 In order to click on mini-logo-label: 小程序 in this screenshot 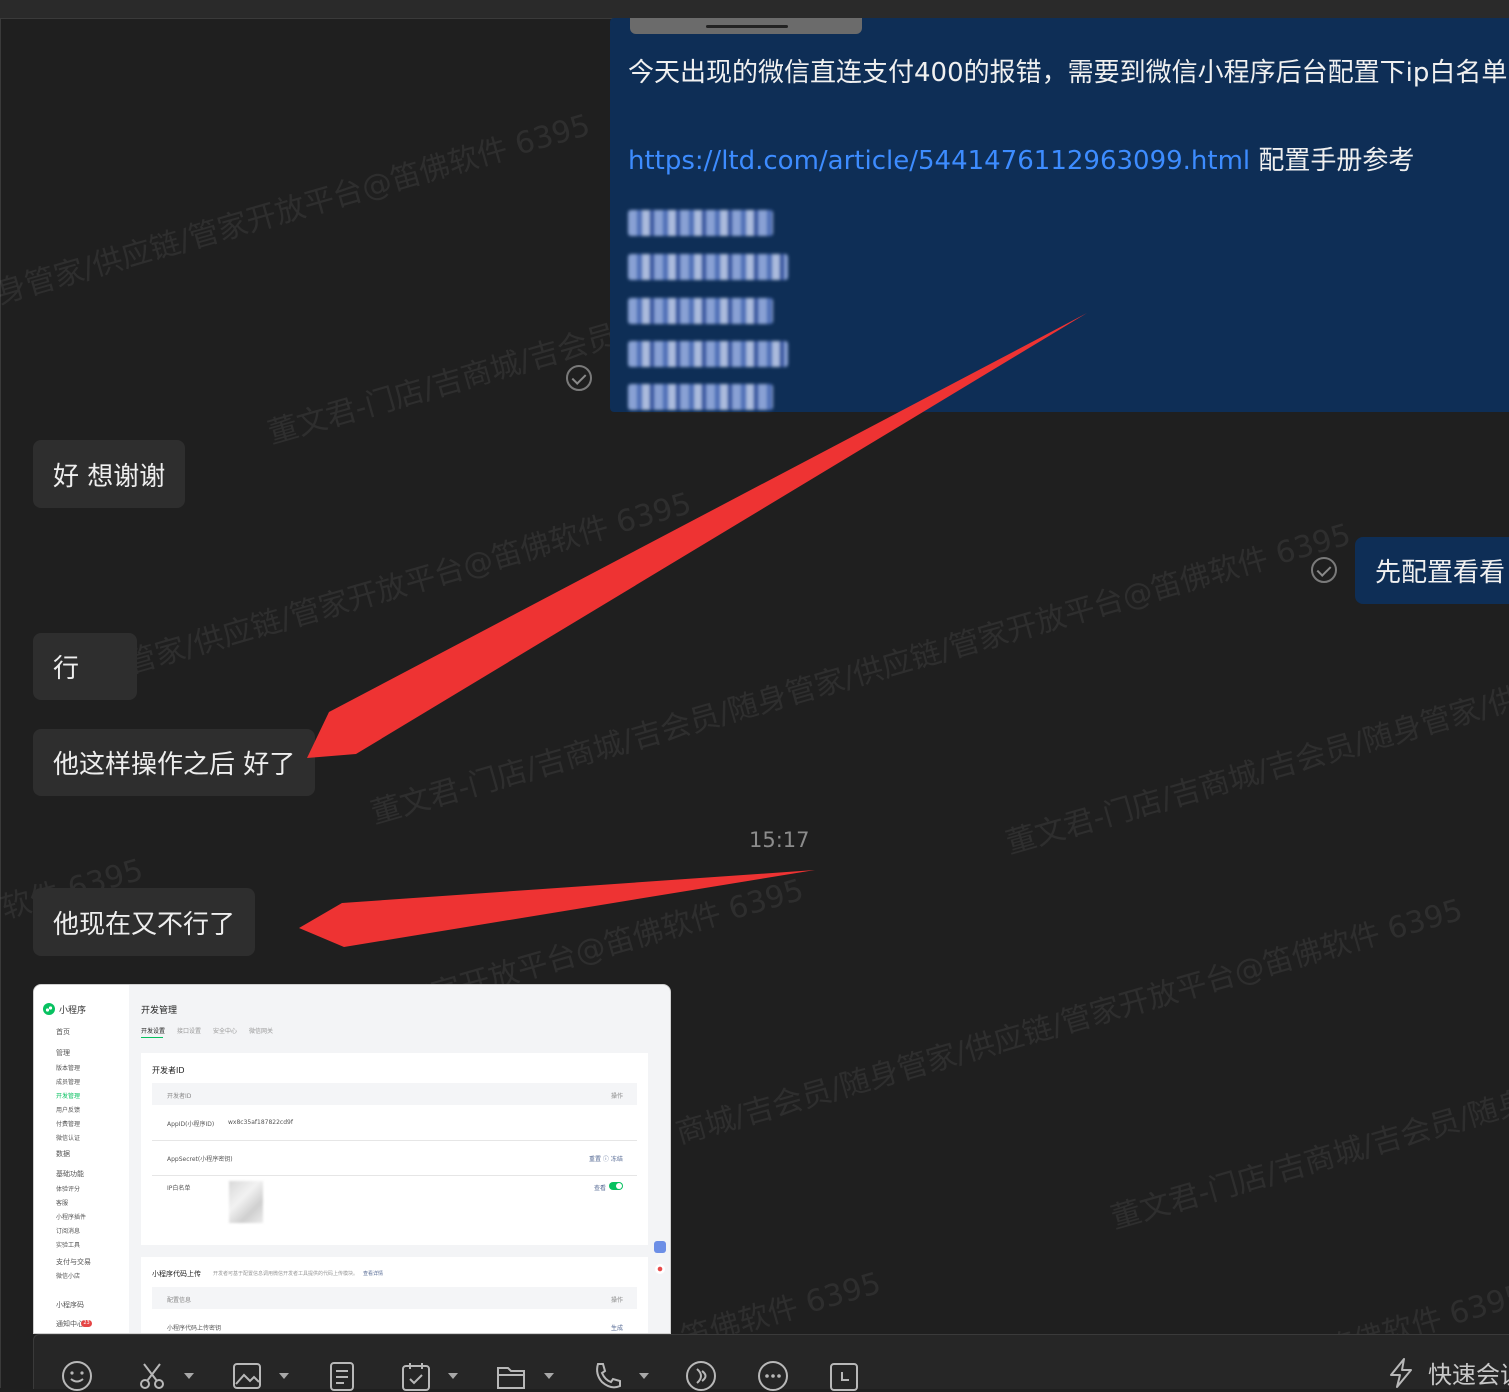, I will do `click(73, 1011)`.